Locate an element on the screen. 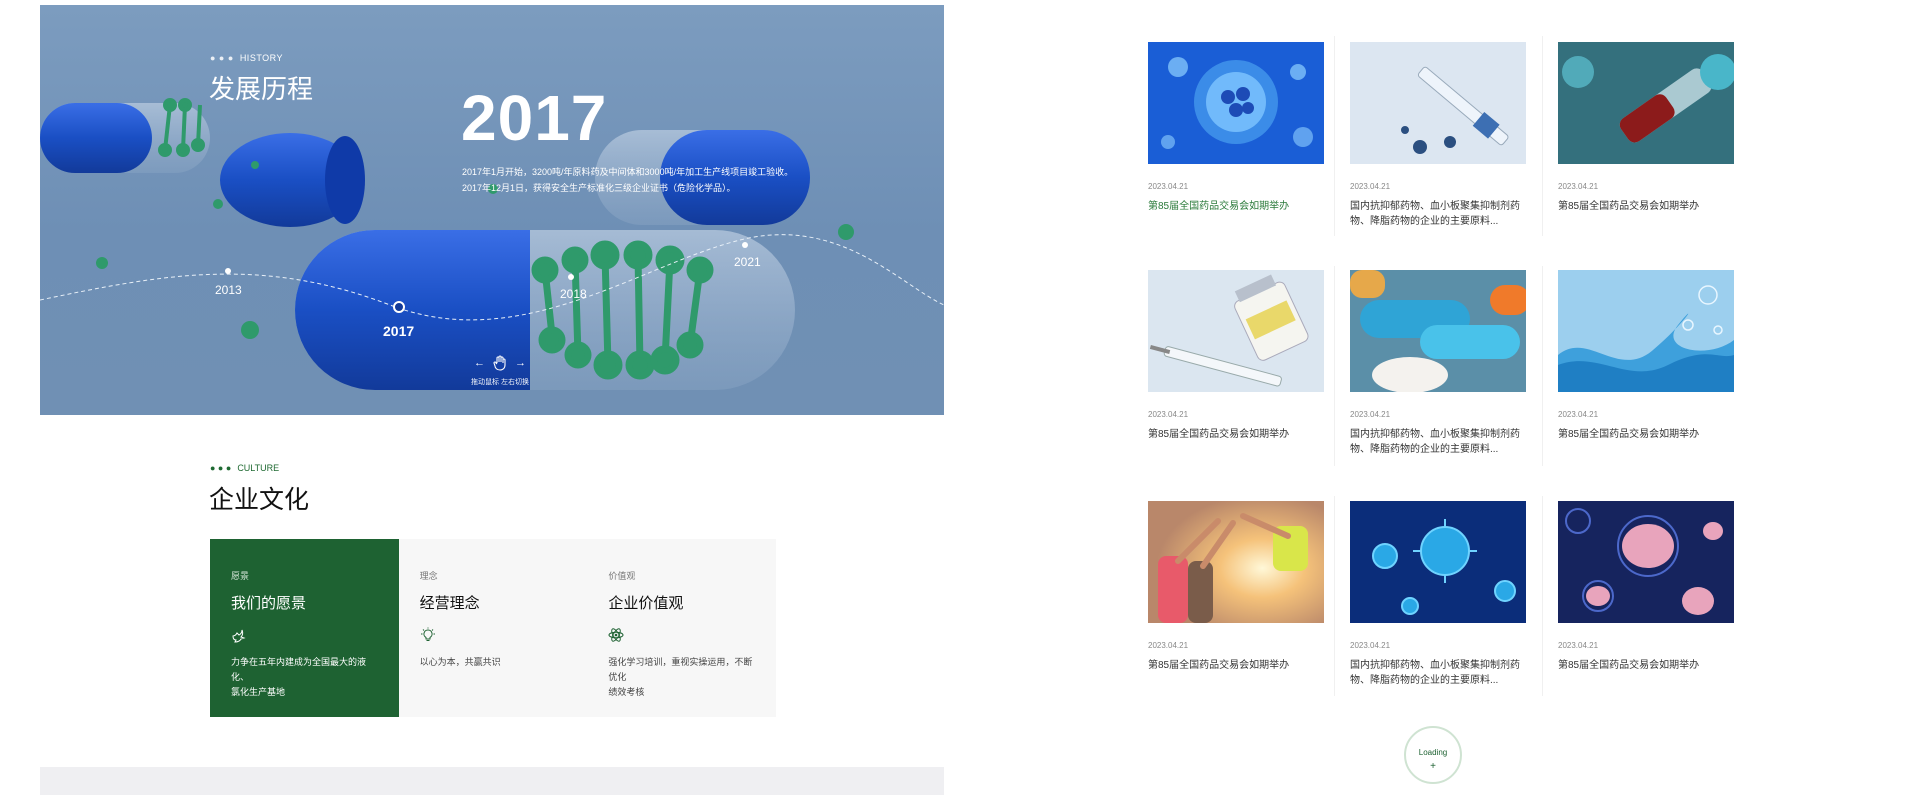  lab-tube-image is located at coordinates (1646, 103).